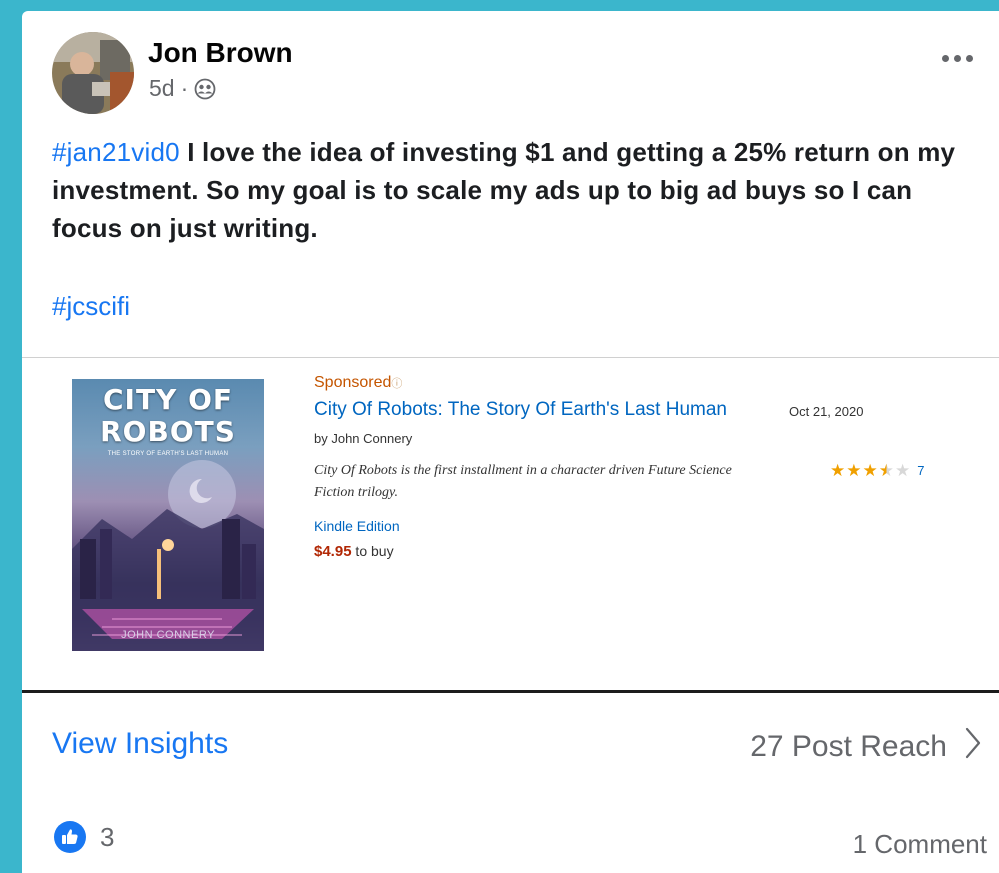 This screenshot has width=999, height=873. What do you see at coordinates (205, 89) in the screenshot?
I see `friends-icon` at bounding box center [205, 89].